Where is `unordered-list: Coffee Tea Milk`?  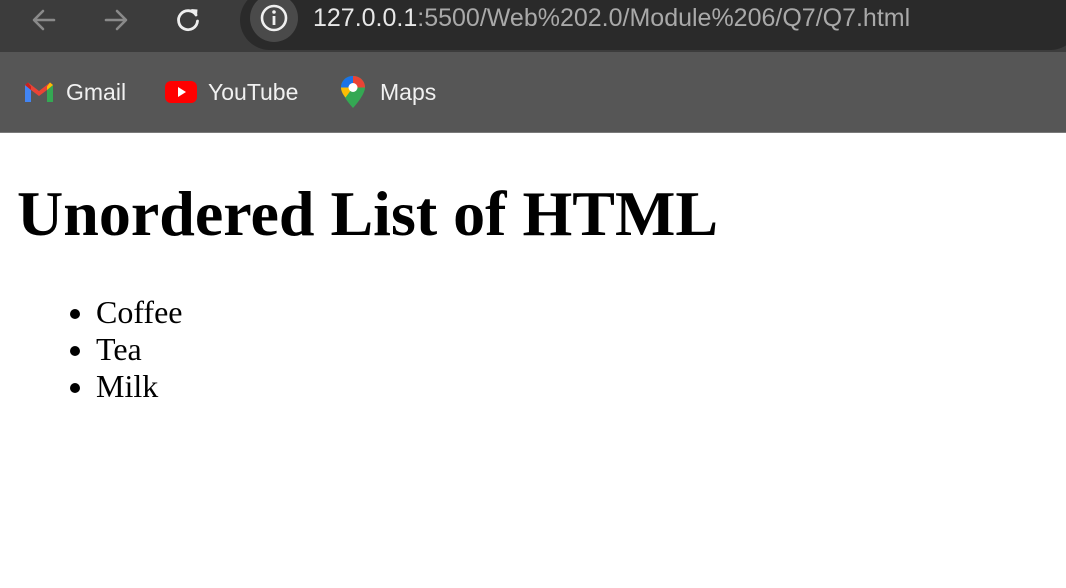
unordered-list: Coffee Tea Milk is located at coordinates (119, 349).